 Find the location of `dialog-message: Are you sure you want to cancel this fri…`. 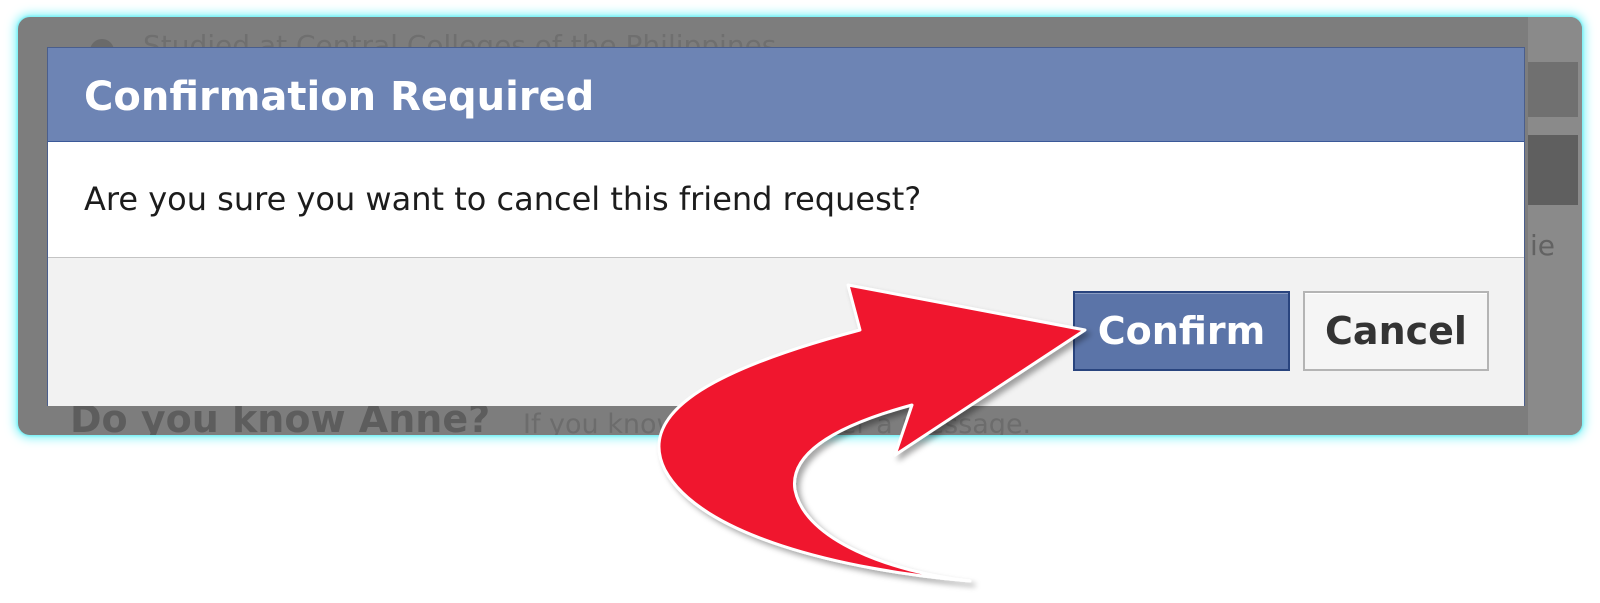

dialog-message: Are you sure you want to cancel this fri… is located at coordinates (503, 199).